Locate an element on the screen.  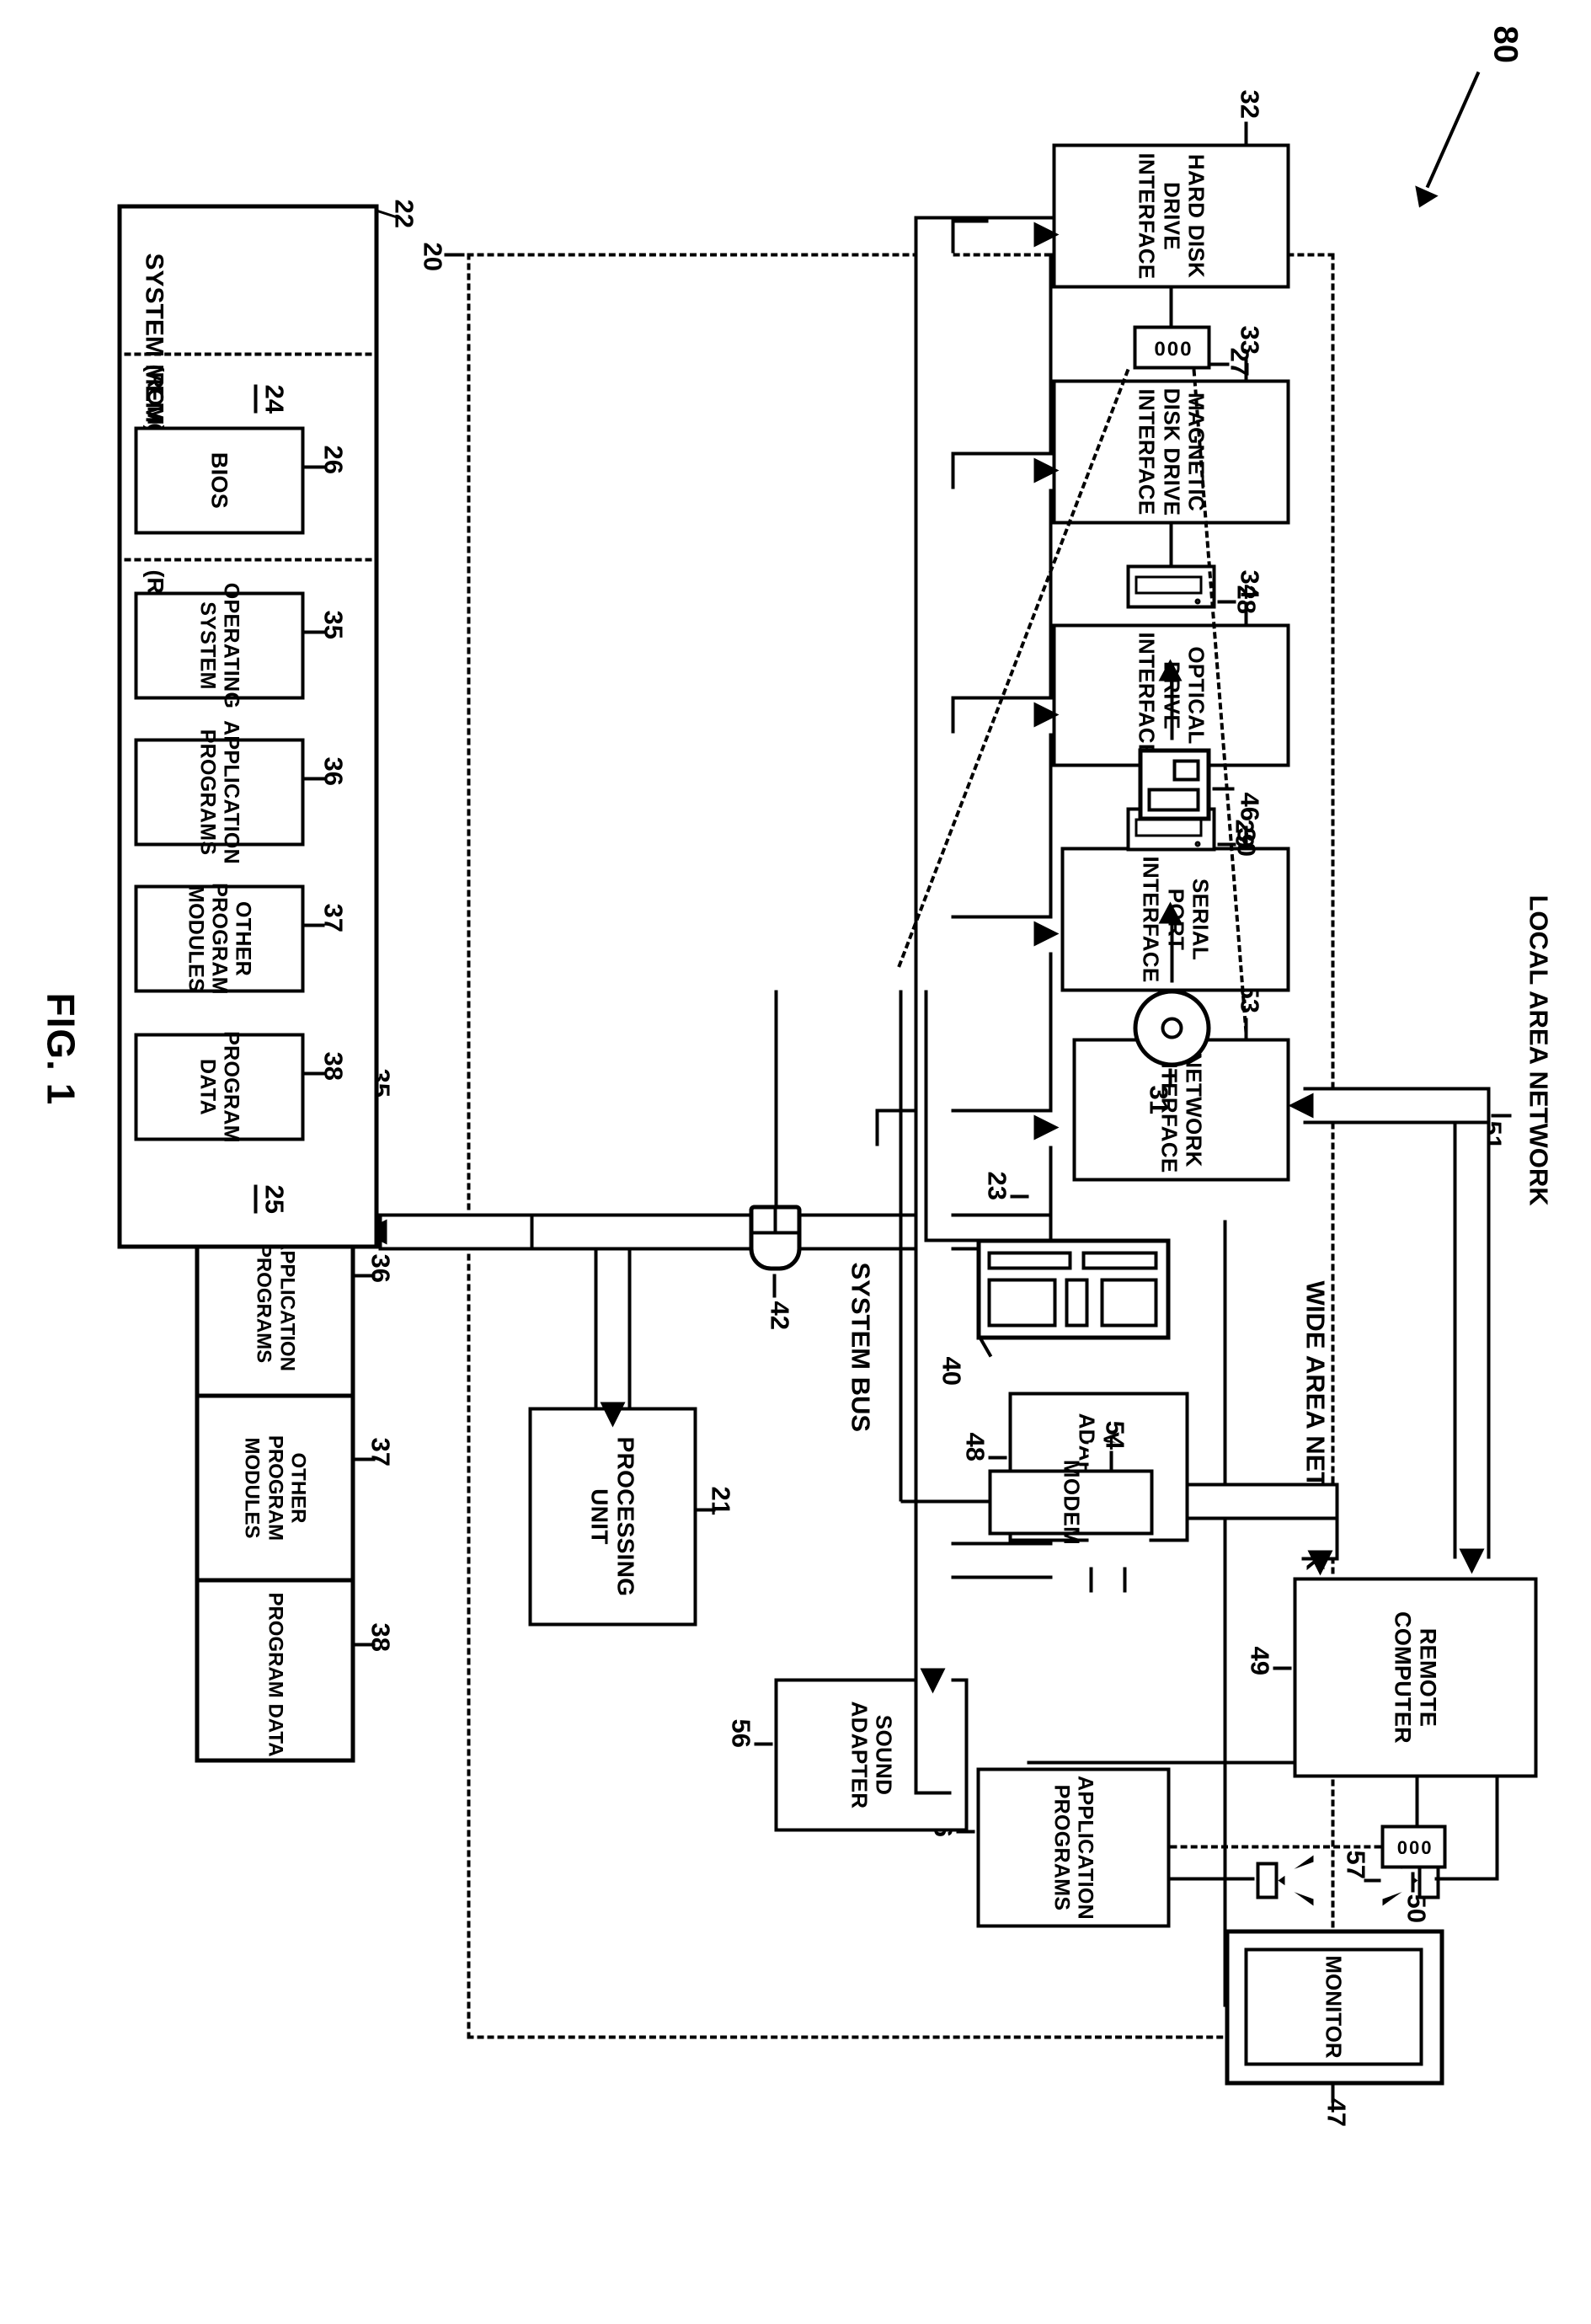
sound-adapter-ref-leader is located at coordinates (763, 1743).